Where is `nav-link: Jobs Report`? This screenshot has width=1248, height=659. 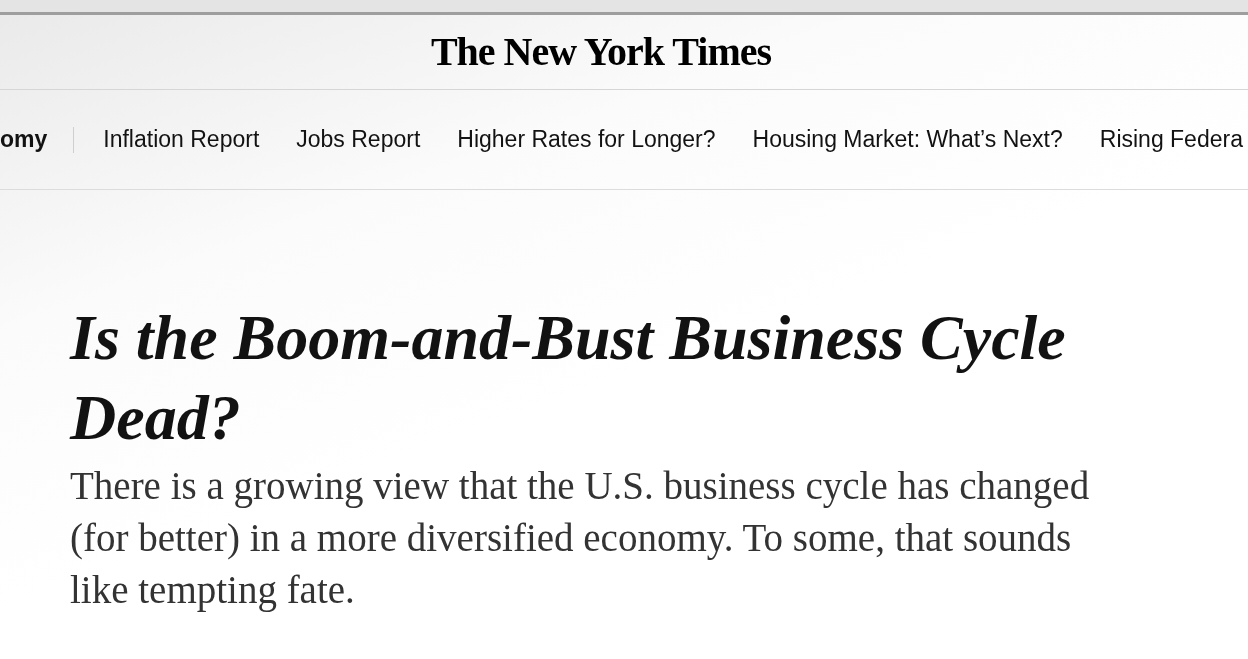
nav-link: Jobs Report is located at coordinates (358, 139).